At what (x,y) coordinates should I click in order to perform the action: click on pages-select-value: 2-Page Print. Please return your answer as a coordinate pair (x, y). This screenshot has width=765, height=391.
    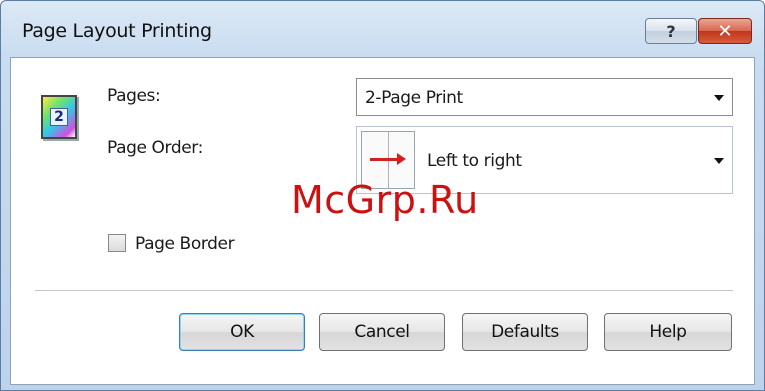
    Looking at the image, I should click on (414, 98).